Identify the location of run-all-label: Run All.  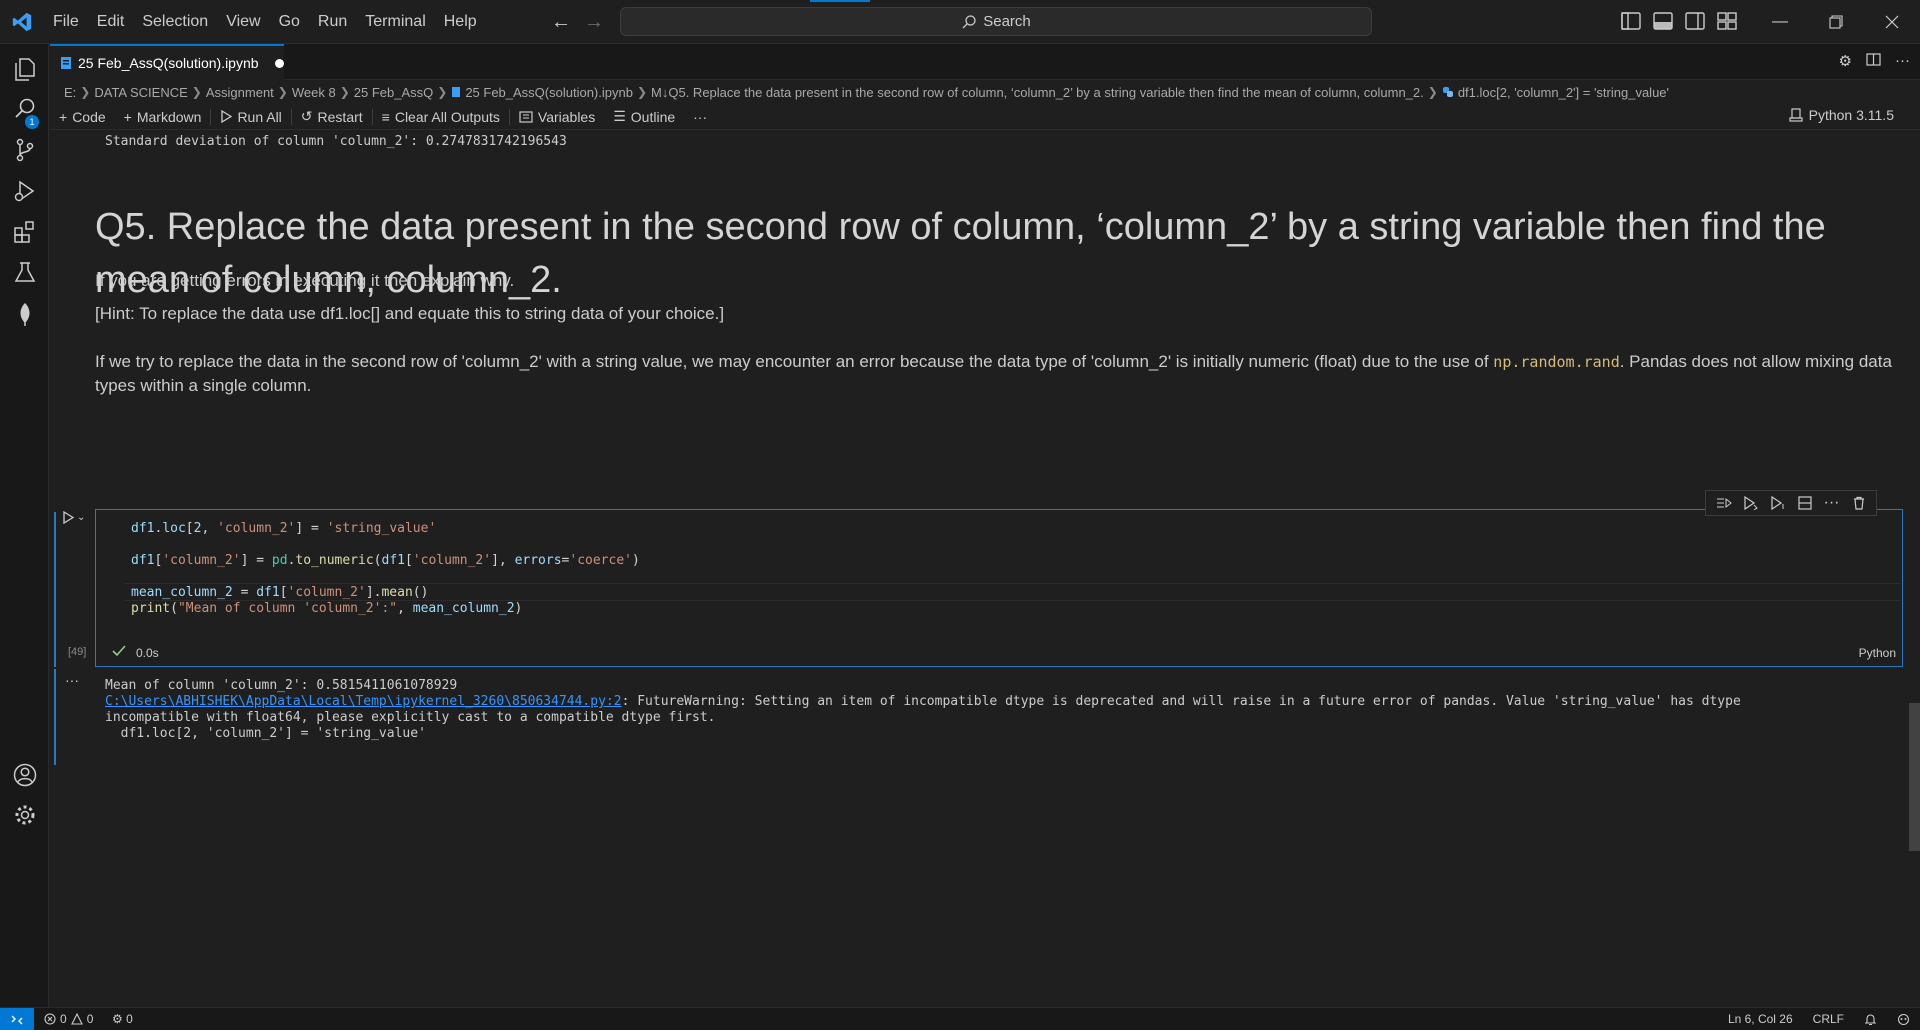
(259, 116).